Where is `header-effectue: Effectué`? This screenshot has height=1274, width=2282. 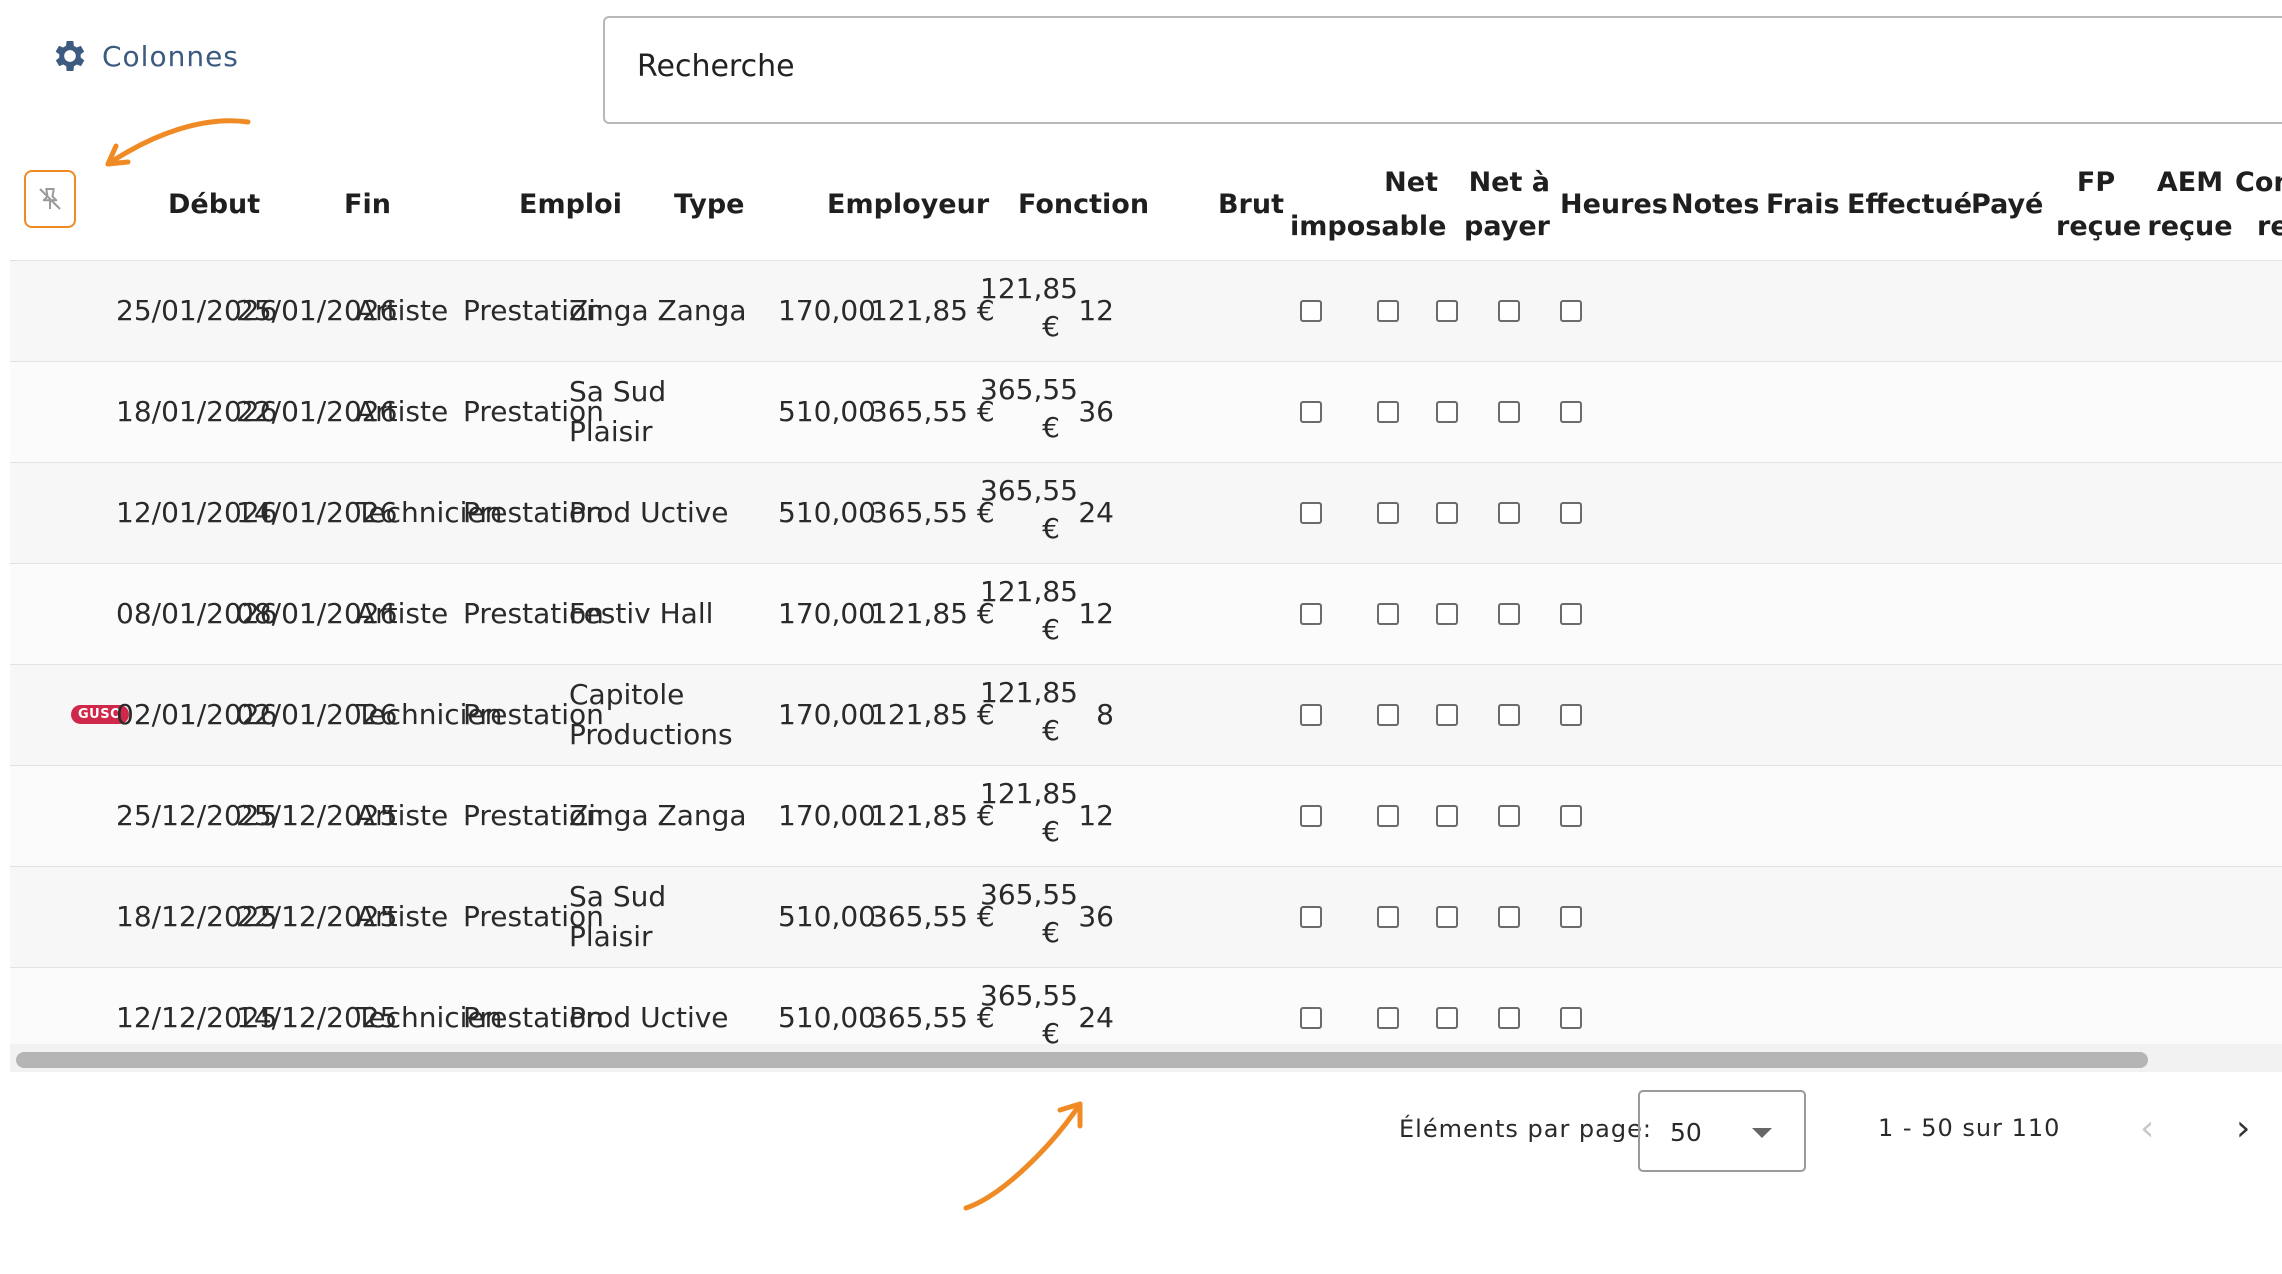 header-effectue: Effectué is located at coordinates (1909, 205).